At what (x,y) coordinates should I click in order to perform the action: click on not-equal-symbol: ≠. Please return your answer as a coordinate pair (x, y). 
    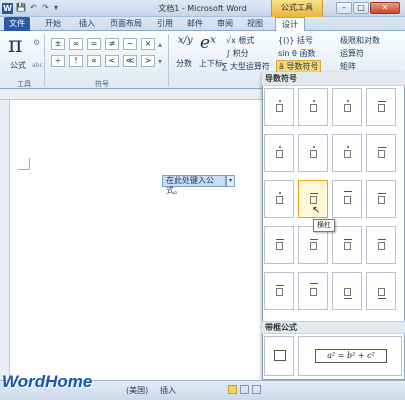
    Looking at the image, I should click on (112, 44).